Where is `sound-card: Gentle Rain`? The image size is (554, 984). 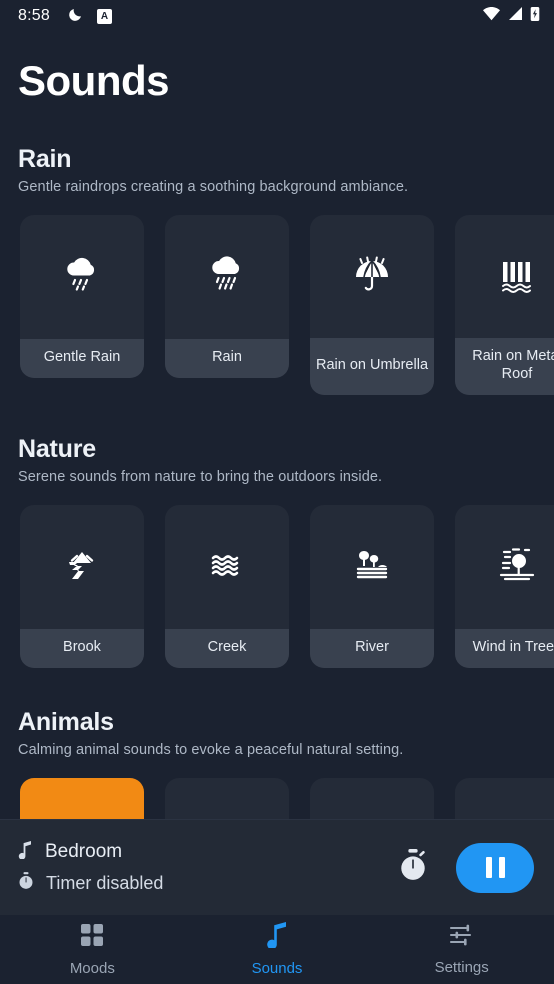 sound-card: Gentle Rain is located at coordinates (82, 296).